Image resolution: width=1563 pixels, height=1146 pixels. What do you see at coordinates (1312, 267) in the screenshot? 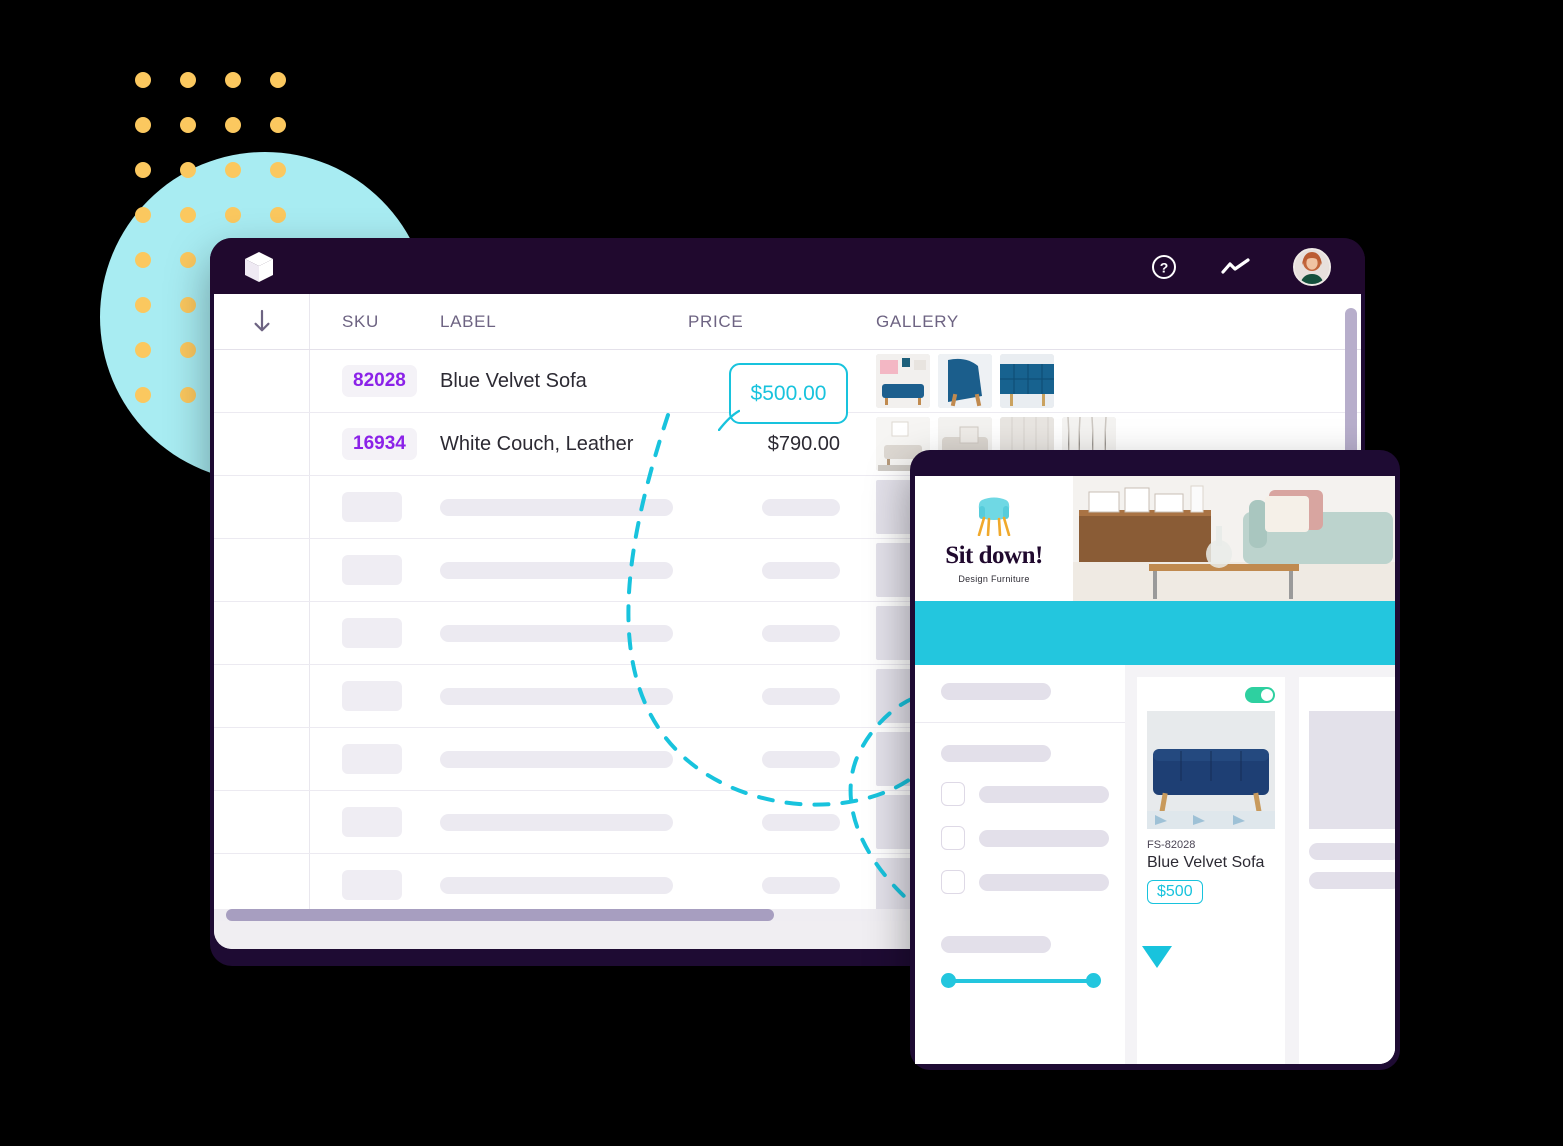
I see `avatar` at bounding box center [1312, 267].